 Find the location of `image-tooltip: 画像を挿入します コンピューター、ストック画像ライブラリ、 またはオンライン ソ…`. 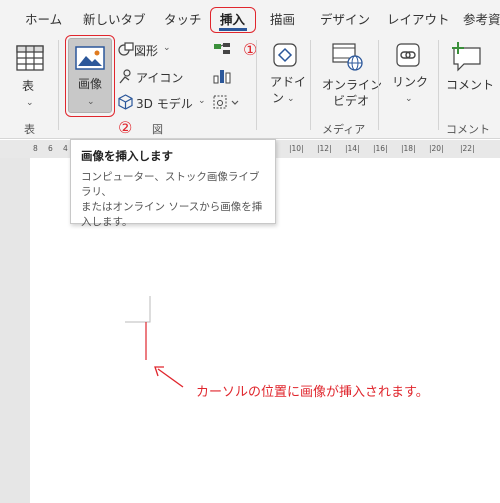

image-tooltip: 画像を挿入します コンピューター、ストック画像ライブラリ、 またはオンライン ソ… is located at coordinates (173, 183).